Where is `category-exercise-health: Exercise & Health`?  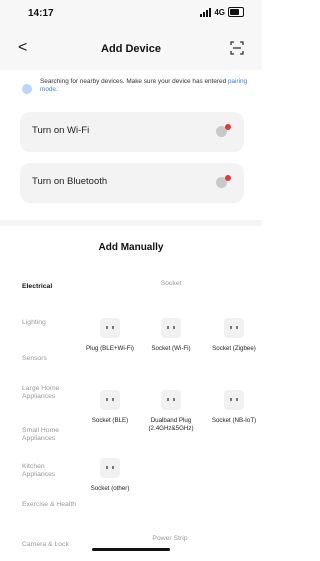 category-exercise-health: Exercise & Health is located at coordinates (50, 505).